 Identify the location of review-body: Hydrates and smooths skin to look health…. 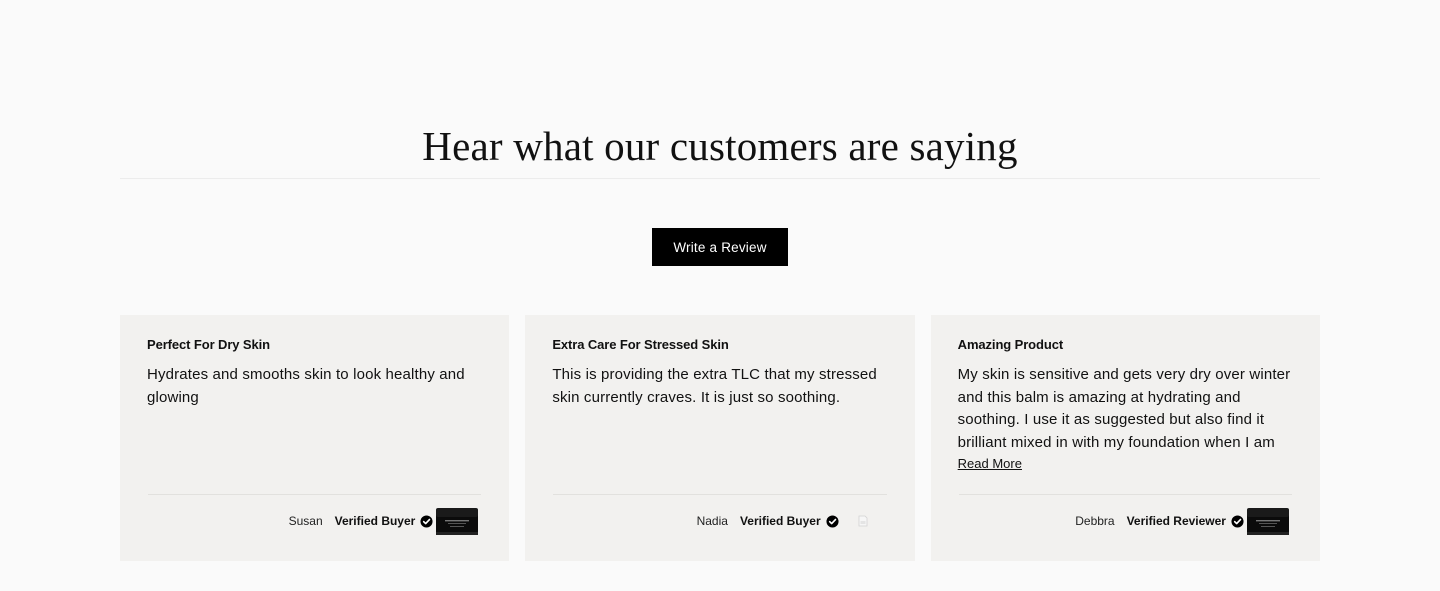
(306, 386).